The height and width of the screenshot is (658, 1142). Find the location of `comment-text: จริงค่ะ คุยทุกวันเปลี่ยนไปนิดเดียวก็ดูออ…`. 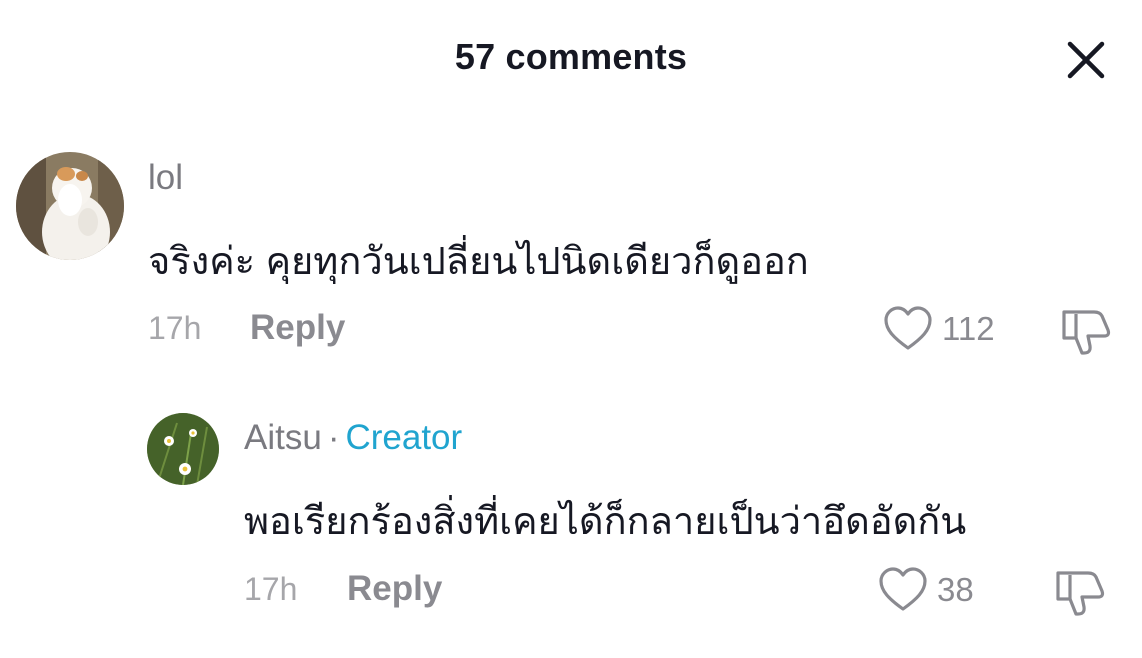

comment-text: จริงค่ะ คุยทุกวันเปลี่ยนไปนิดเดียวก็ดูออ… is located at coordinates (478, 262).